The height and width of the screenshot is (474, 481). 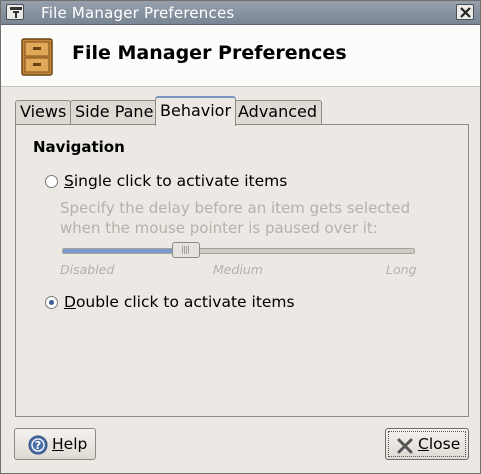 I want to click on tab-advanced: Advanced, so click(x=278, y=112).